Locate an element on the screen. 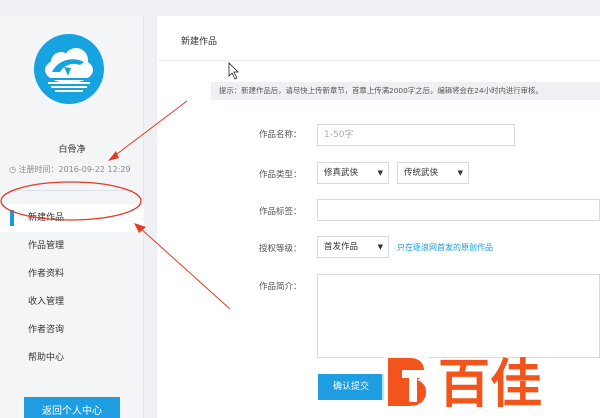 The width and height of the screenshot is (600, 418). watermark-text: 百佳 is located at coordinates (490, 385).